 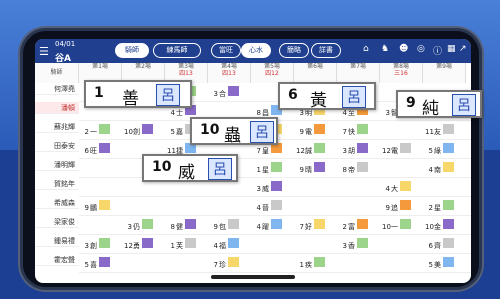 What do you see at coordinates (190, 168) in the screenshot?
I see `callout-horse: 10 威 呂` at bounding box center [190, 168].